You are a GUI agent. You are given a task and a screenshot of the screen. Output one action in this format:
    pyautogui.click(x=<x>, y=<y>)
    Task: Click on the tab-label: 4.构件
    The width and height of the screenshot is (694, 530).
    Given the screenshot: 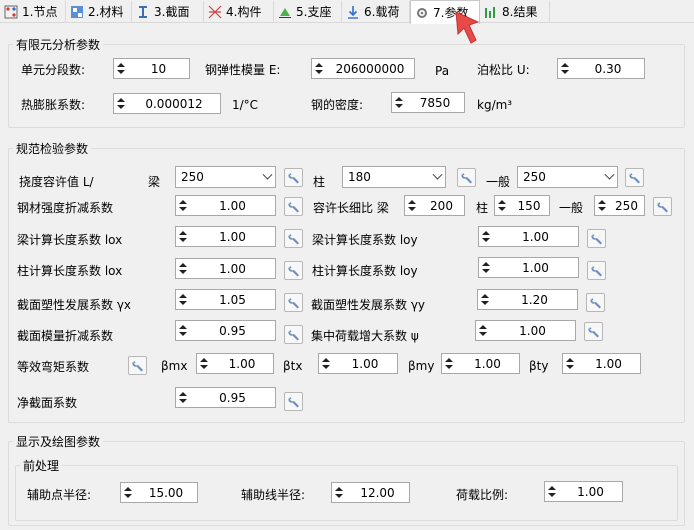 What is the action you would take?
    pyautogui.click(x=244, y=12)
    